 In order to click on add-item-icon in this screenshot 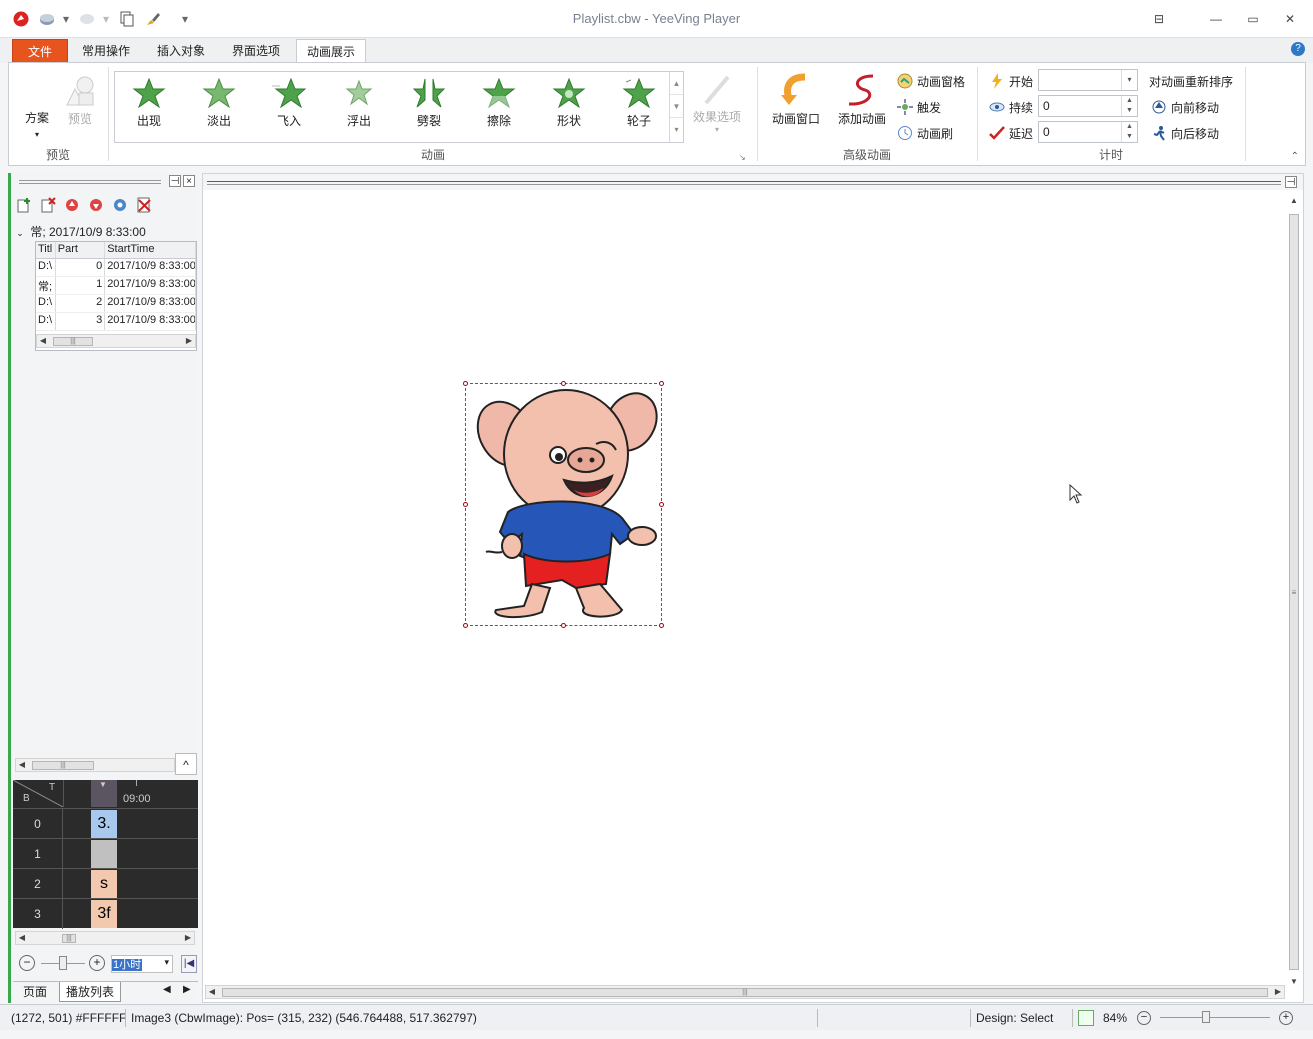, I will do `click(24, 205)`.